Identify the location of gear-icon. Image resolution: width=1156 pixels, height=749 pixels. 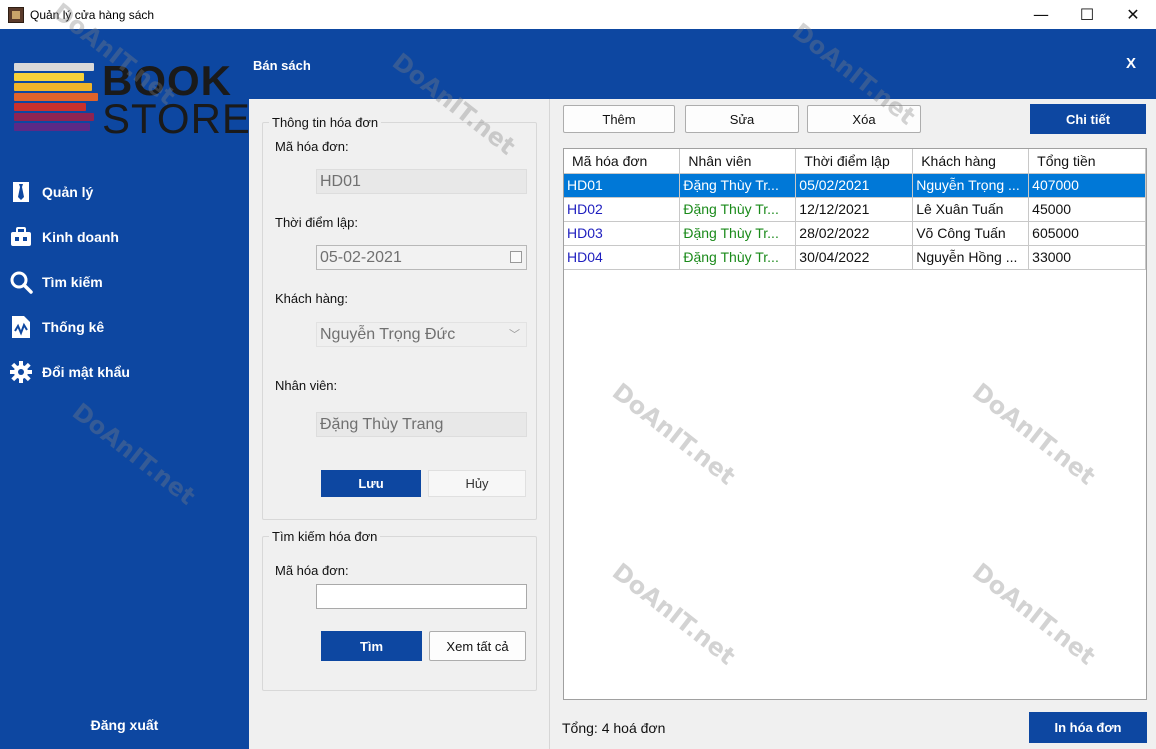
(21, 372).